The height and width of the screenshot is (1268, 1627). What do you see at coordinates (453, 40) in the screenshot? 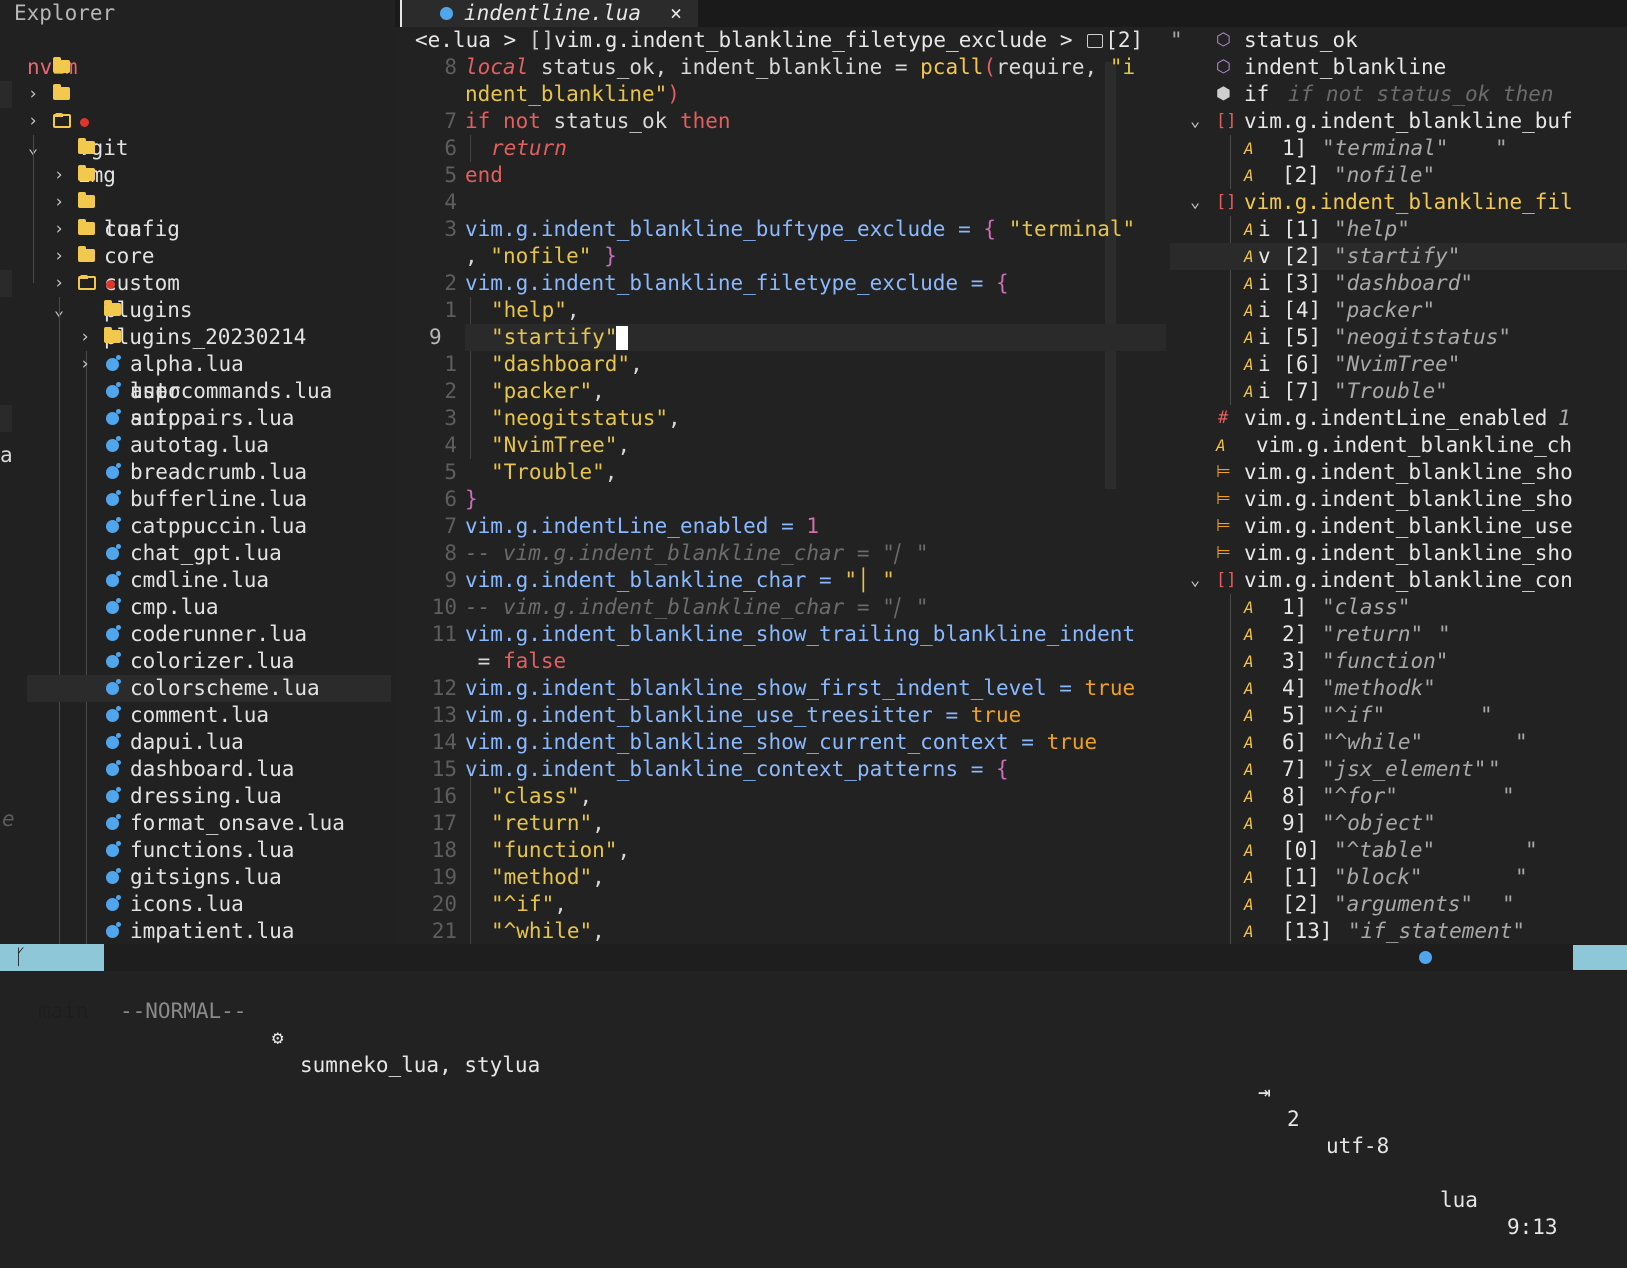
I see `breadcrumb-file: <e.lua` at bounding box center [453, 40].